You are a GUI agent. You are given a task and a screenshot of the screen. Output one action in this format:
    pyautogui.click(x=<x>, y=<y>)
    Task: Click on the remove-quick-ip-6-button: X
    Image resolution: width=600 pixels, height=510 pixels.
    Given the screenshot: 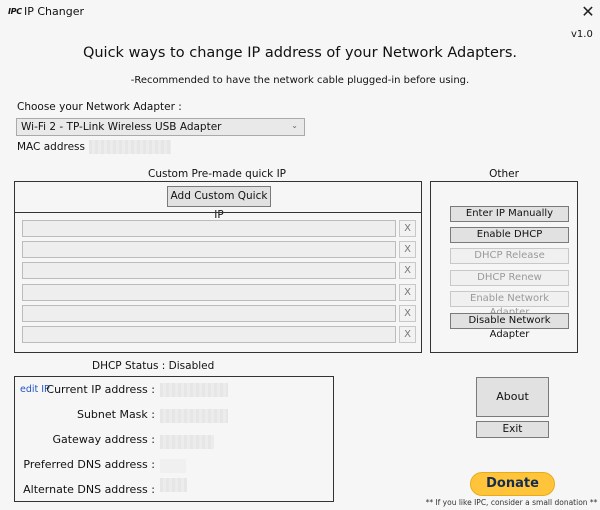 What is the action you would take?
    pyautogui.click(x=407, y=334)
    